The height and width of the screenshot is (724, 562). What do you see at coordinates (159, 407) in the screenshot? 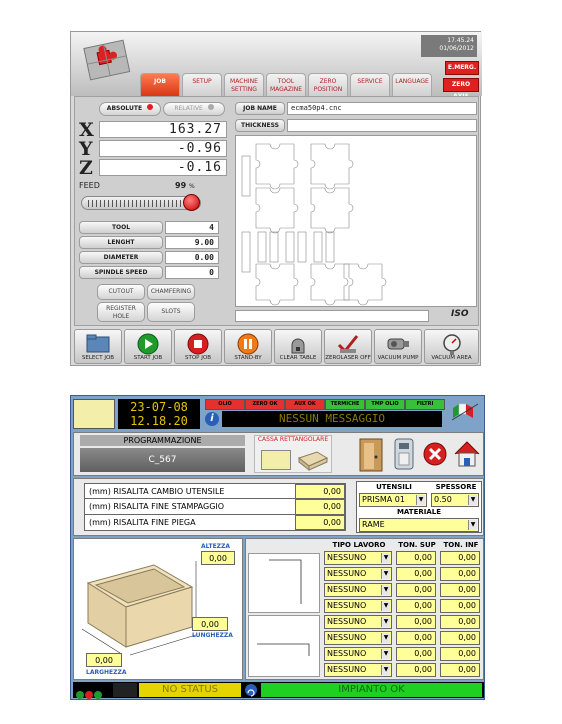
I see `date-value: 23-07-08` at bounding box center [159, 407].